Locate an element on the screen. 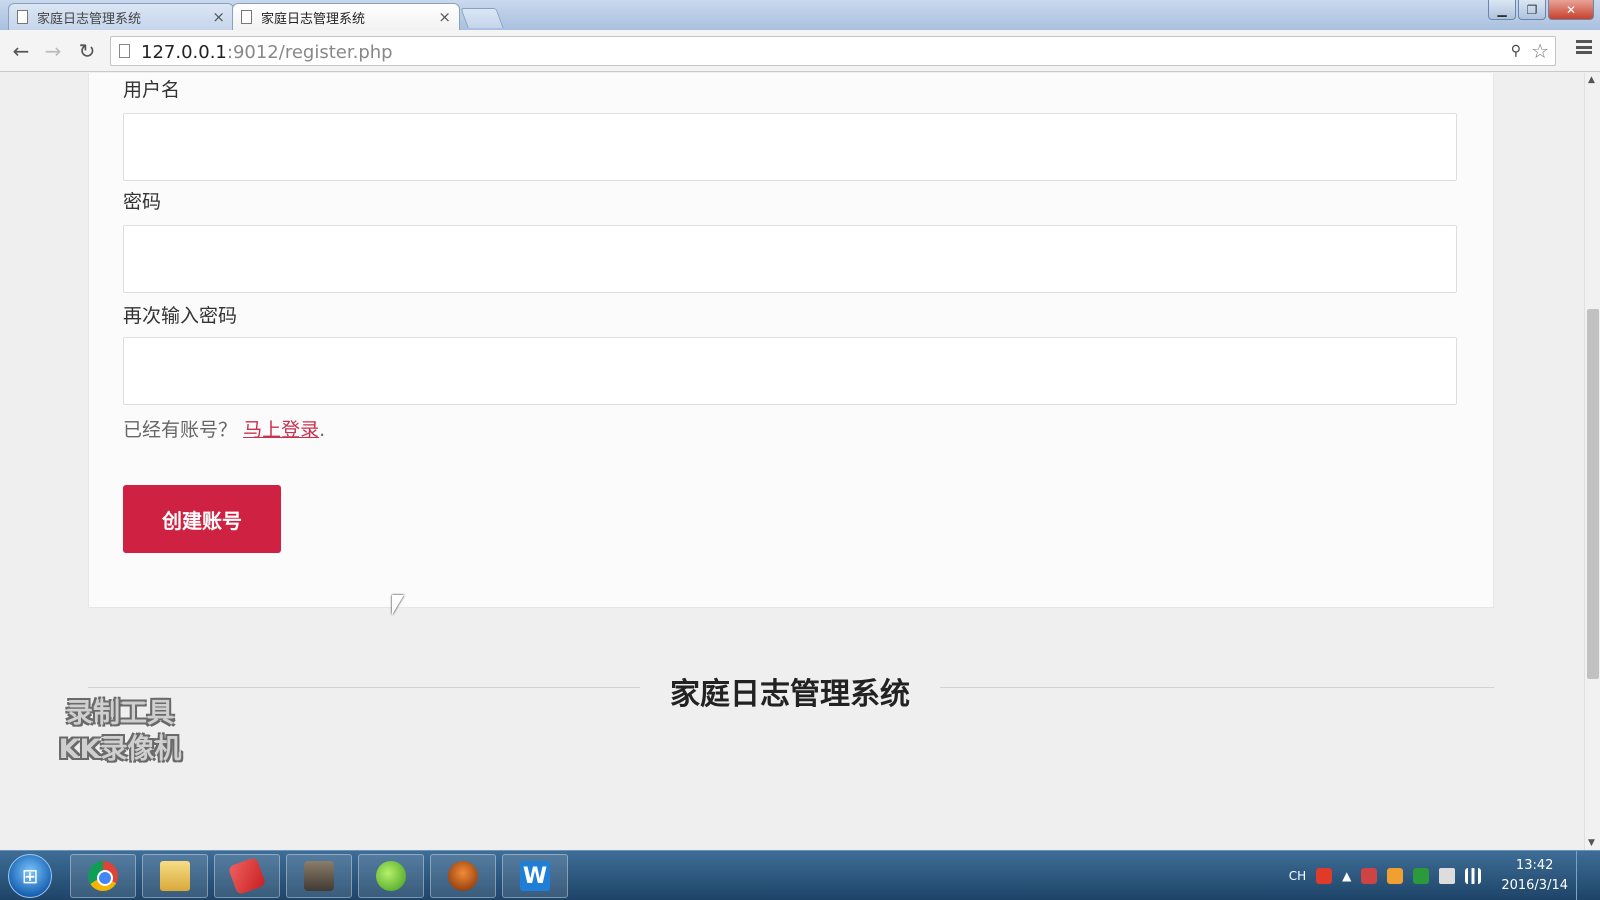 This screenshot has width=1600, height=900. window-controls: ▁ ❐ ✕ is located at coordinates (1540, 10).